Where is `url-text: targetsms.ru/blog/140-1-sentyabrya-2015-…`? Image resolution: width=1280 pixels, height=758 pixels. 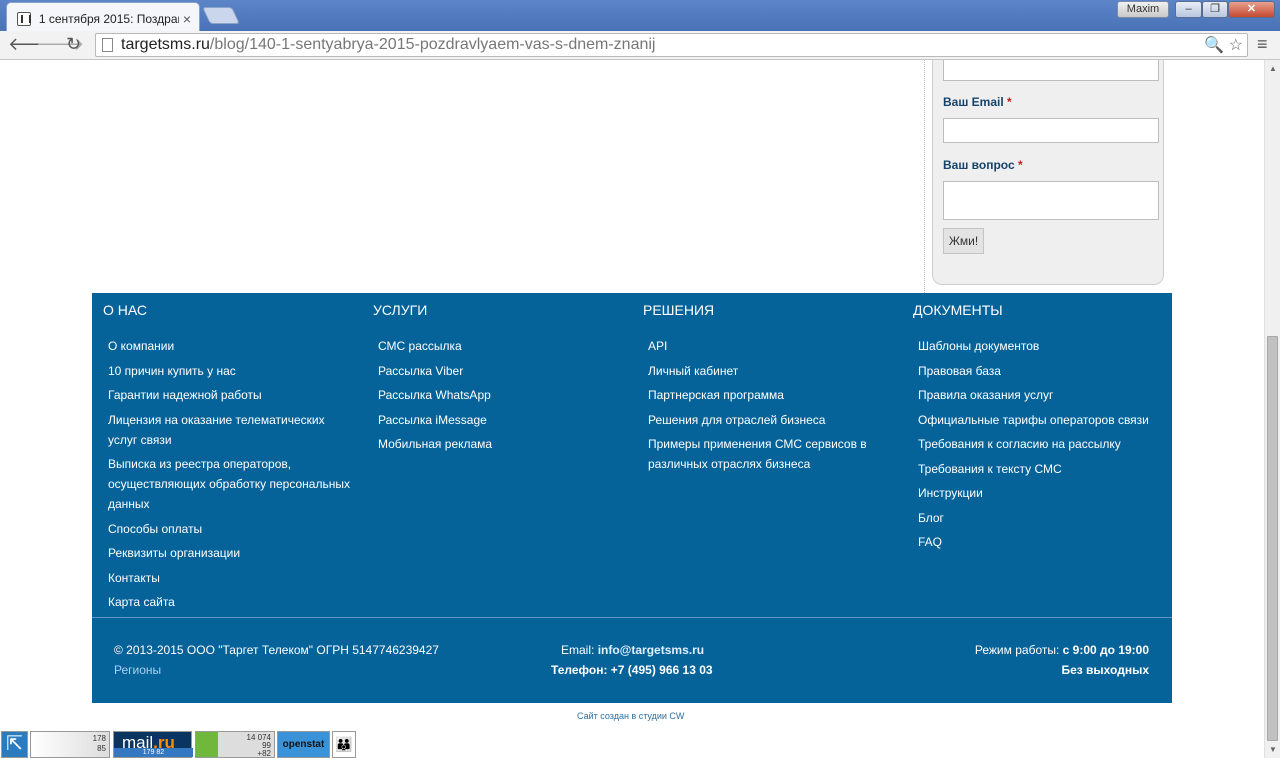
url-text: targetsms.ru/blog/140-1-sentyabrya-2015-… is located at coordinates (388, 45).